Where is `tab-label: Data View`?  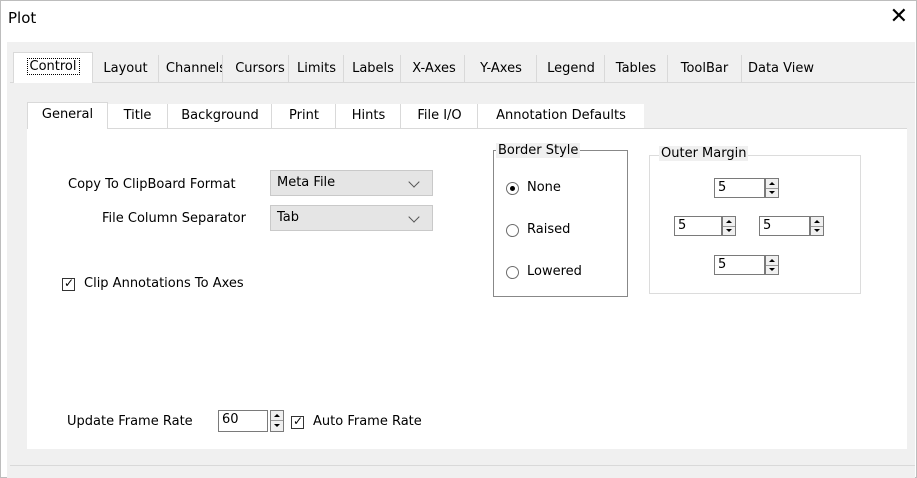 tab-label: Data View is located at coordinates (781, 68).